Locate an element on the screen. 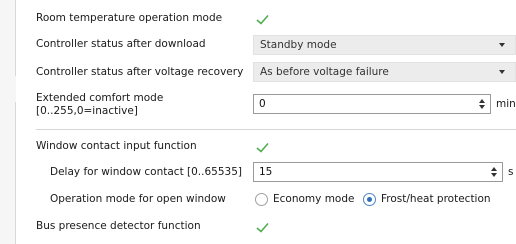 Image resolution: width=516 pixels, height=244 pixels. bus-presence-checkbox is located at coordinates (262, 227).